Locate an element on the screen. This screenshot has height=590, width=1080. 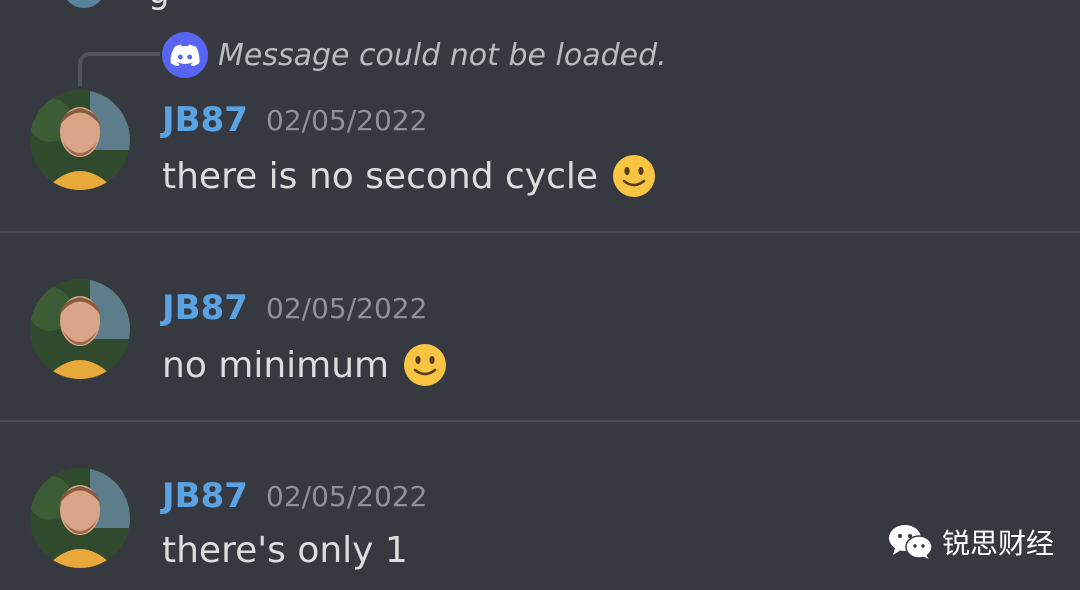
discord-icon is located at coordinates (185, 55).